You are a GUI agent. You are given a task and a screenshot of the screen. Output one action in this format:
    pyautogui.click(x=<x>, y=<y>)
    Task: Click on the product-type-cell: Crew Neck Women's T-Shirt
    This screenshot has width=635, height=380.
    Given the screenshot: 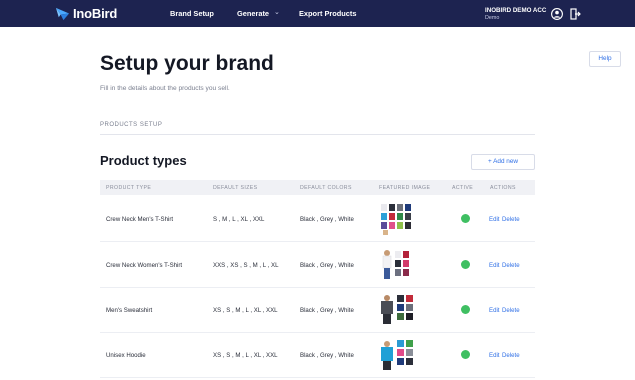 What is the action you would take?
    pyautogui.click(x=144, y=265)
    